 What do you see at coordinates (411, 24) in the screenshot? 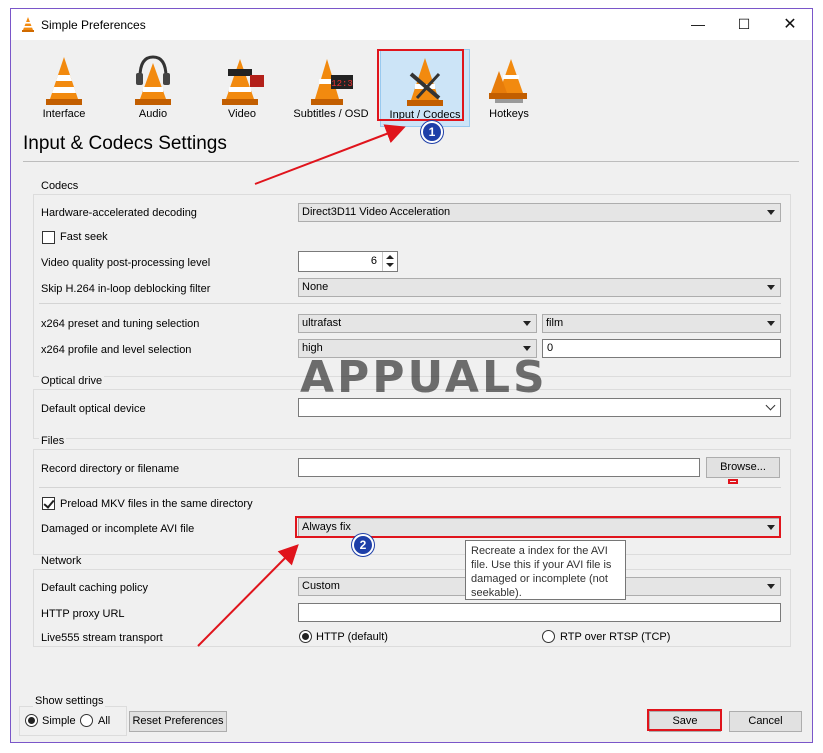
I see `title-bar: Simple Preferences — ☐ ✕` at bounding box center [411, 24].